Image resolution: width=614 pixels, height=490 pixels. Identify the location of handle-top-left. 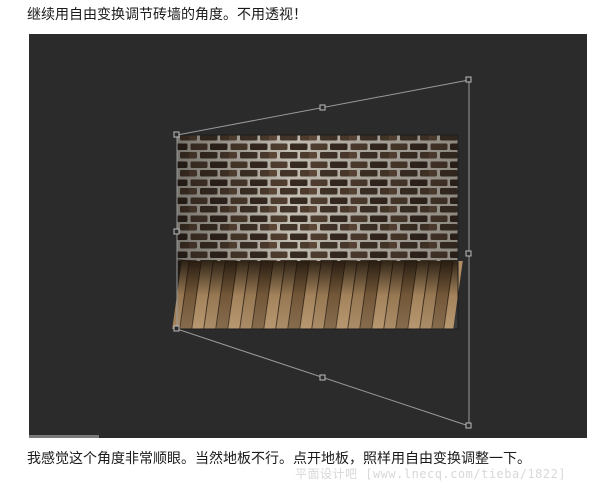
(176, 134).